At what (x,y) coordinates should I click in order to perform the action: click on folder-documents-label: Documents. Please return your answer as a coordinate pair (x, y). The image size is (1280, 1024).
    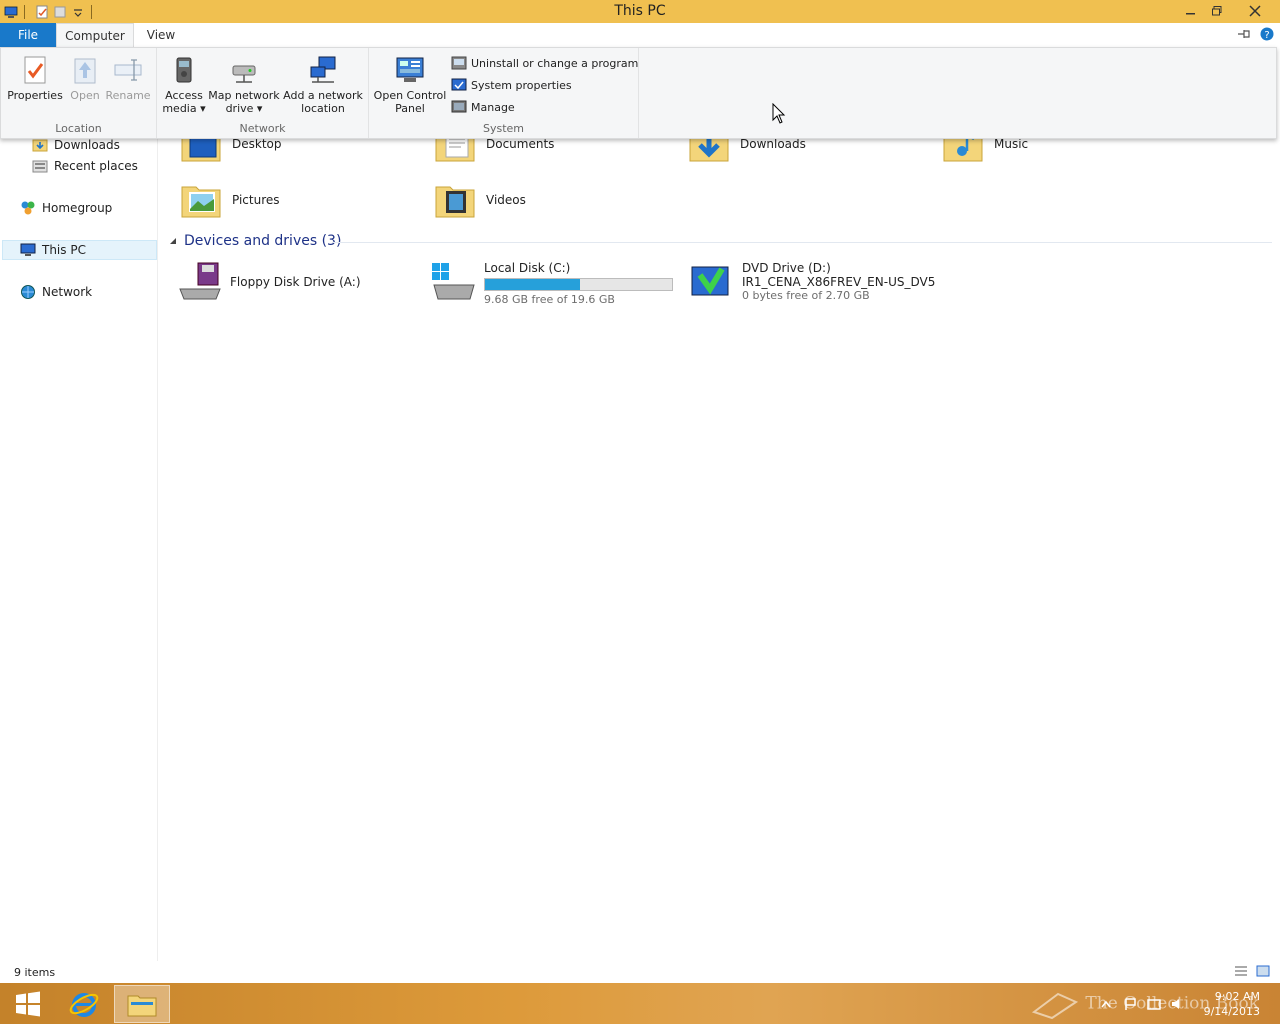
    Looking at the image, I should click on (520, 144).